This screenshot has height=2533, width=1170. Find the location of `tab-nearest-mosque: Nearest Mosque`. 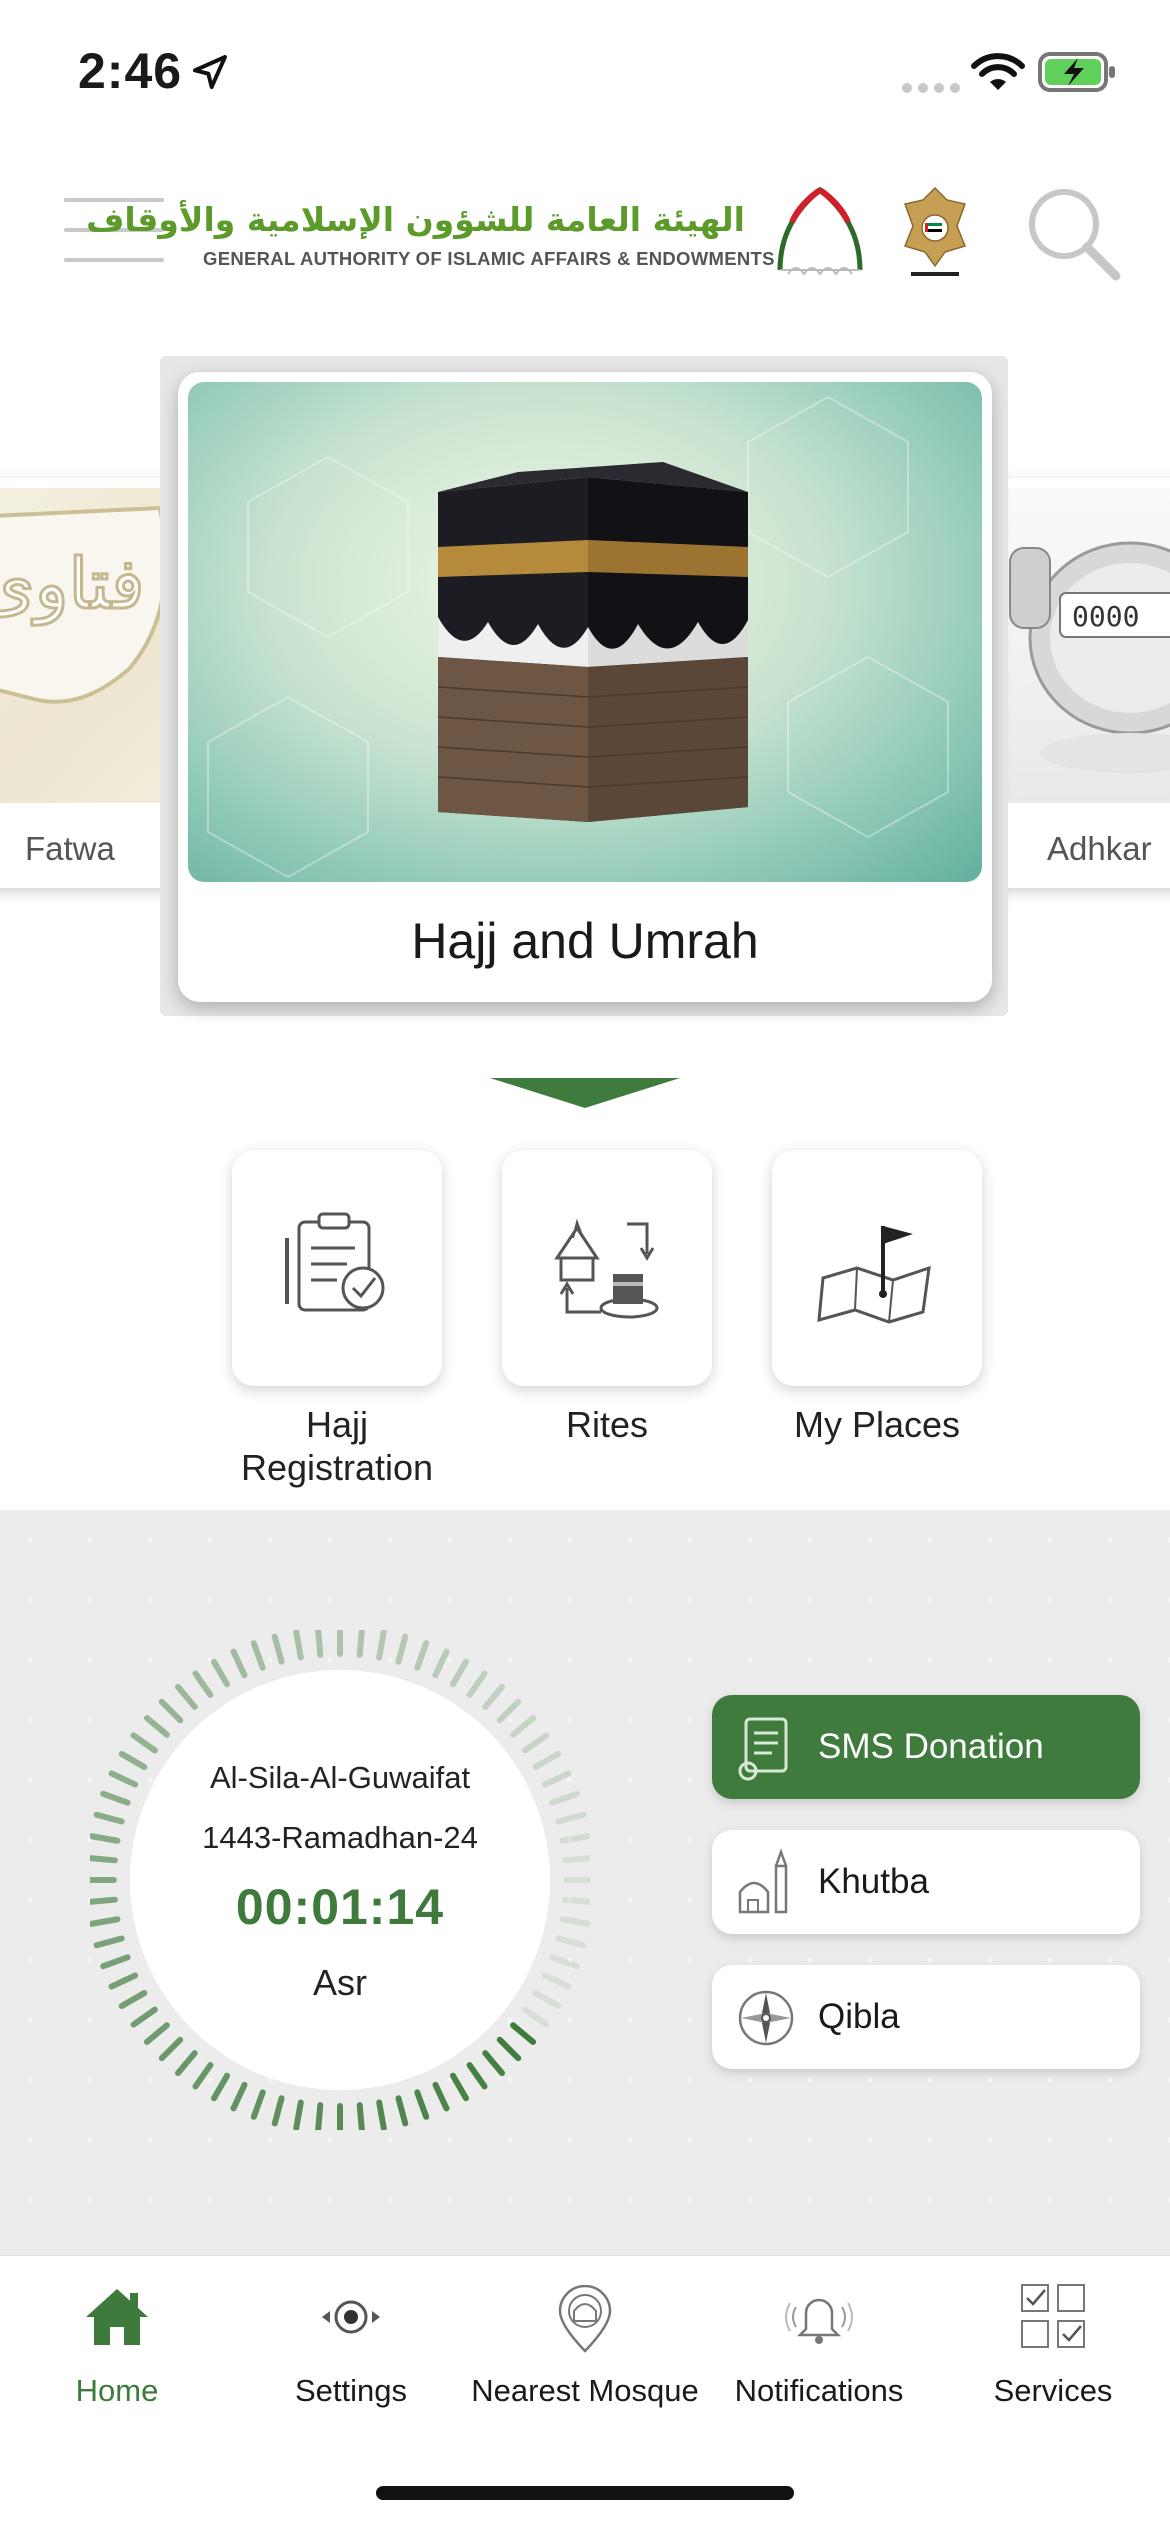

tab-nearest-mosque: Nearest Mosque is located at coordinates (585, 2340).